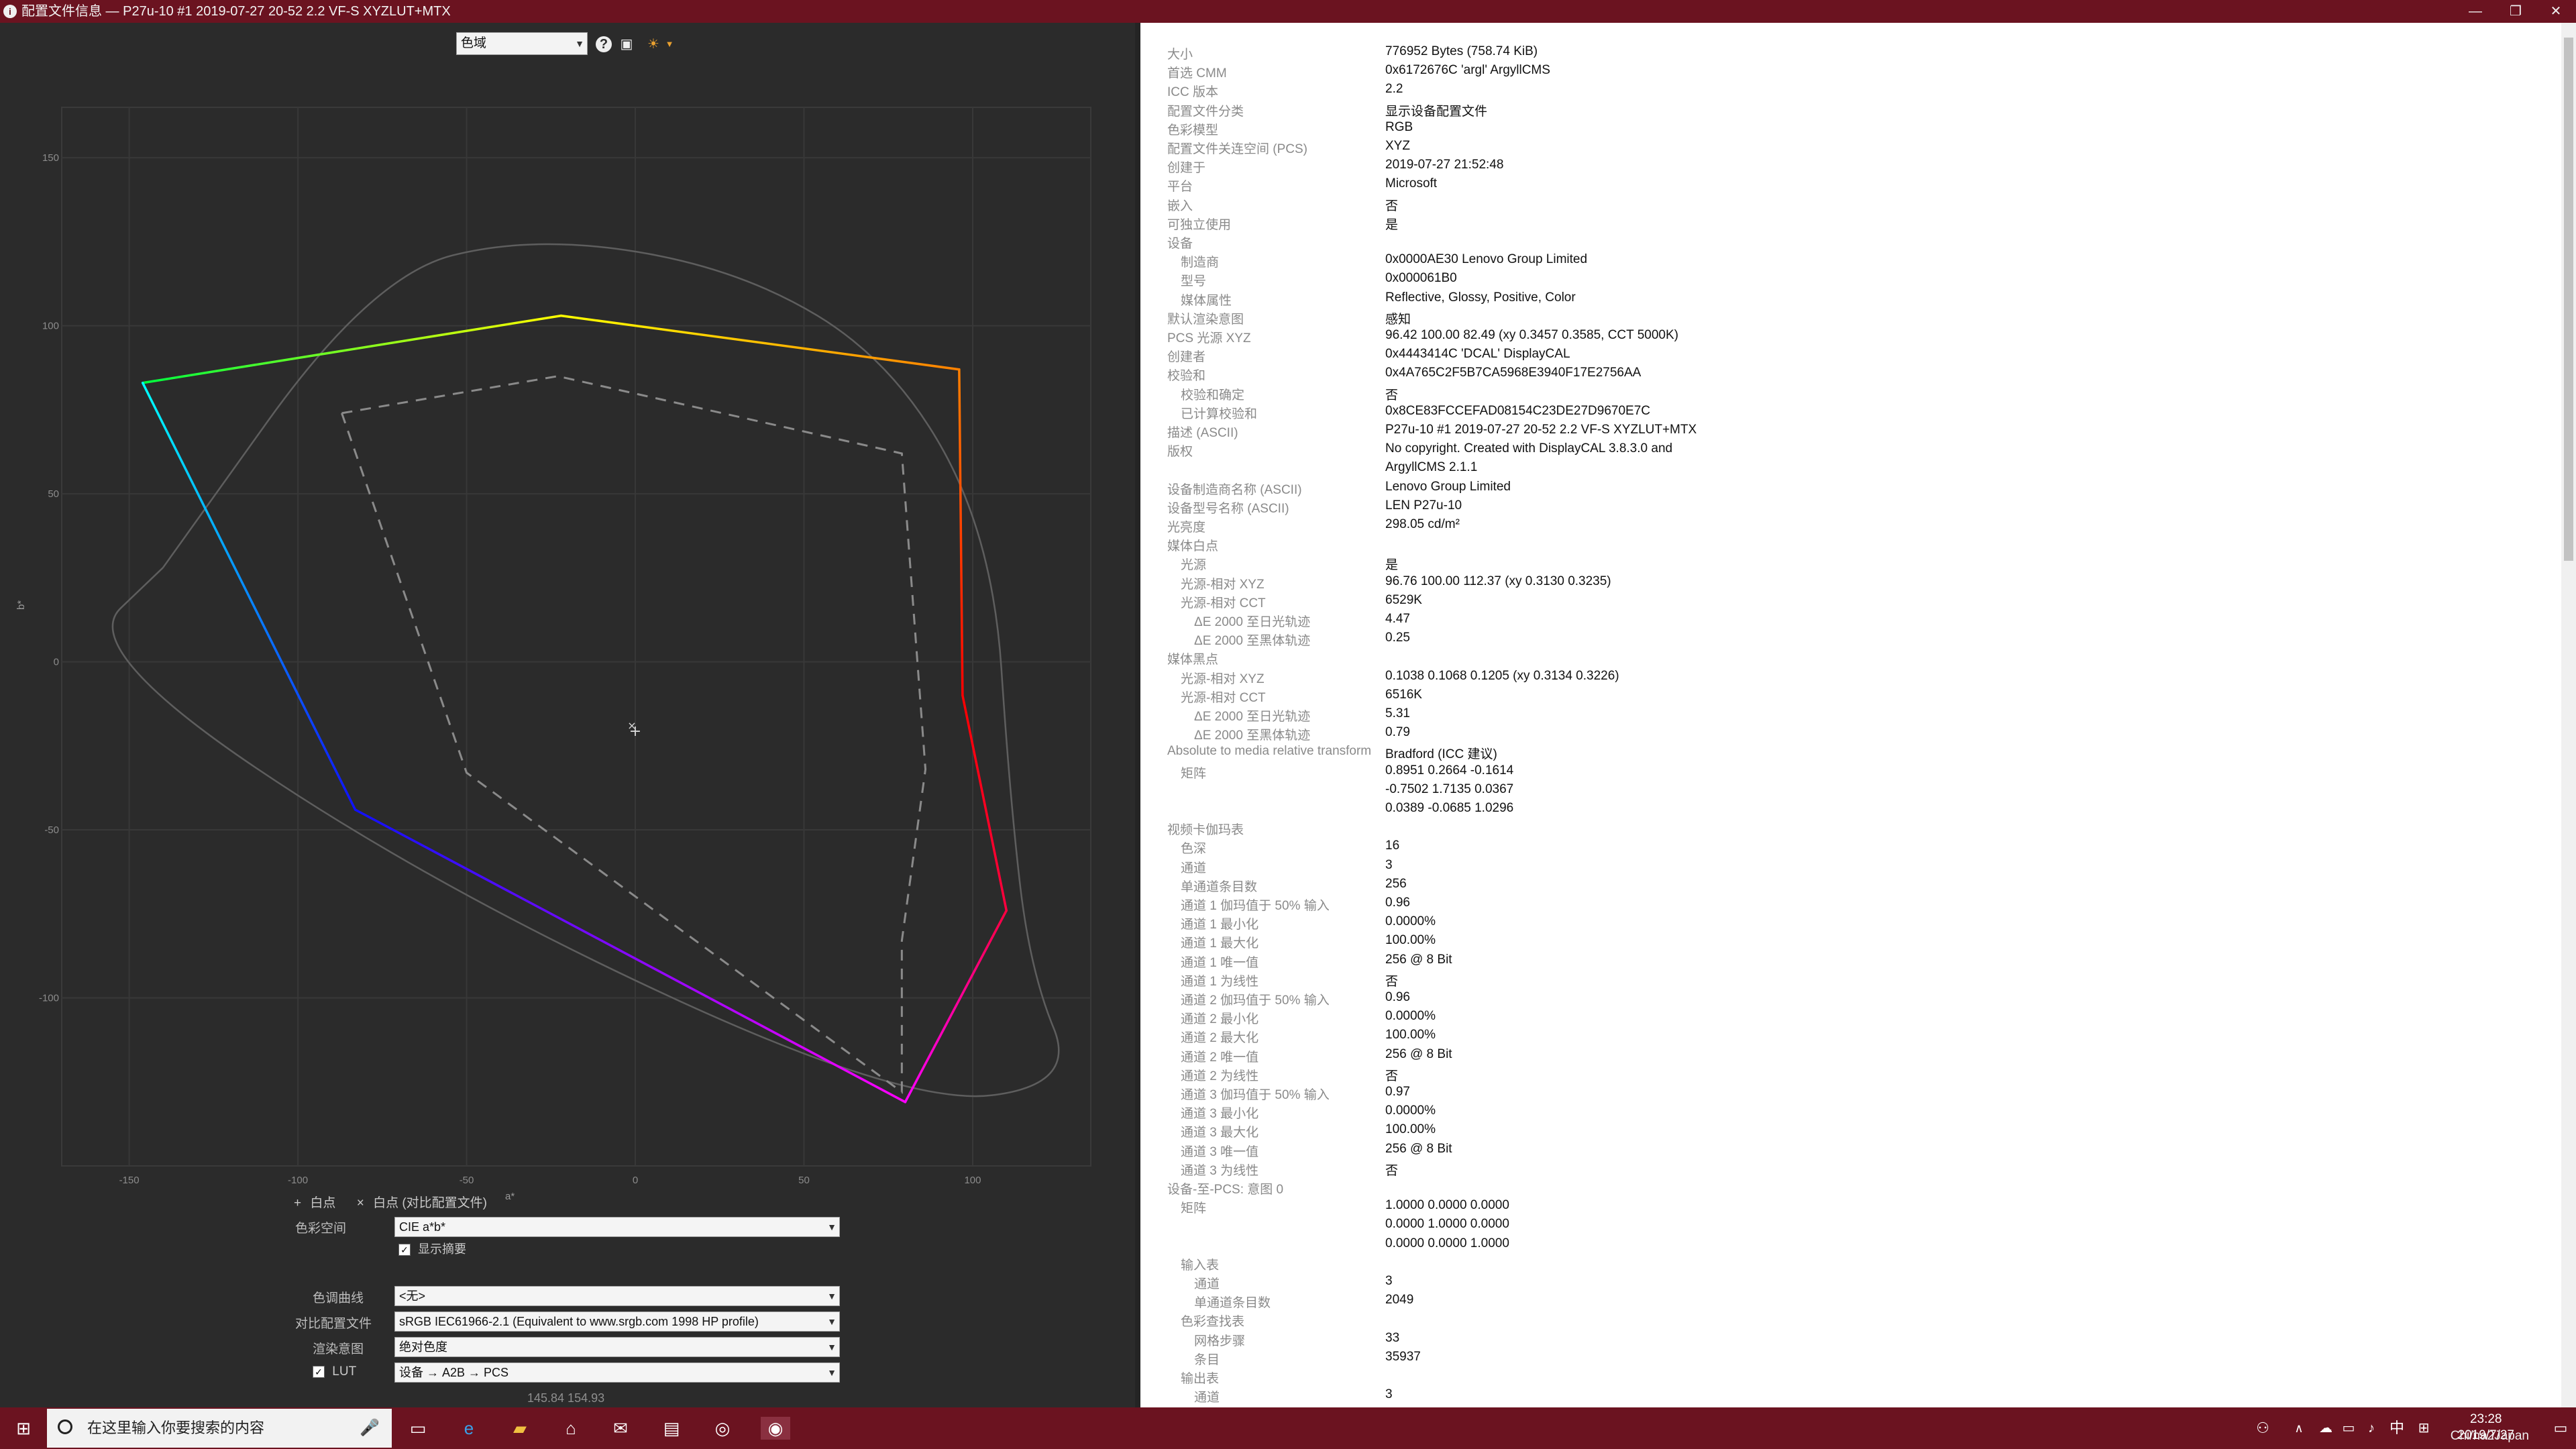 This screenshot has height=1449, width=2576. Describe the element at coordinates (2568, 299) in the screenshot. I see `scrollbar-thumb` at that location.